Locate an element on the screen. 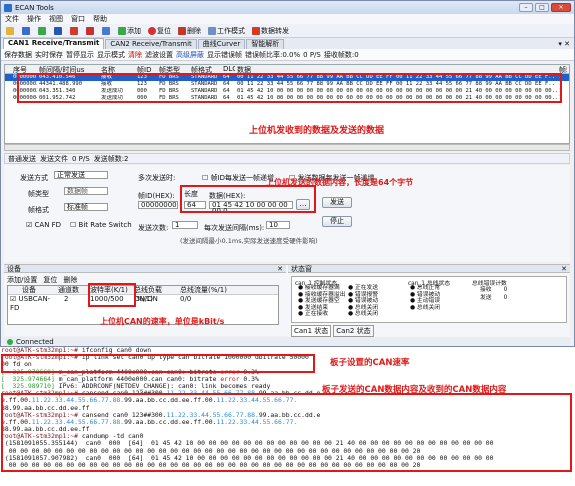 This screenshot has height=486, width=575. save-data-button: 保存数据 is located at coordinates (18, 55).